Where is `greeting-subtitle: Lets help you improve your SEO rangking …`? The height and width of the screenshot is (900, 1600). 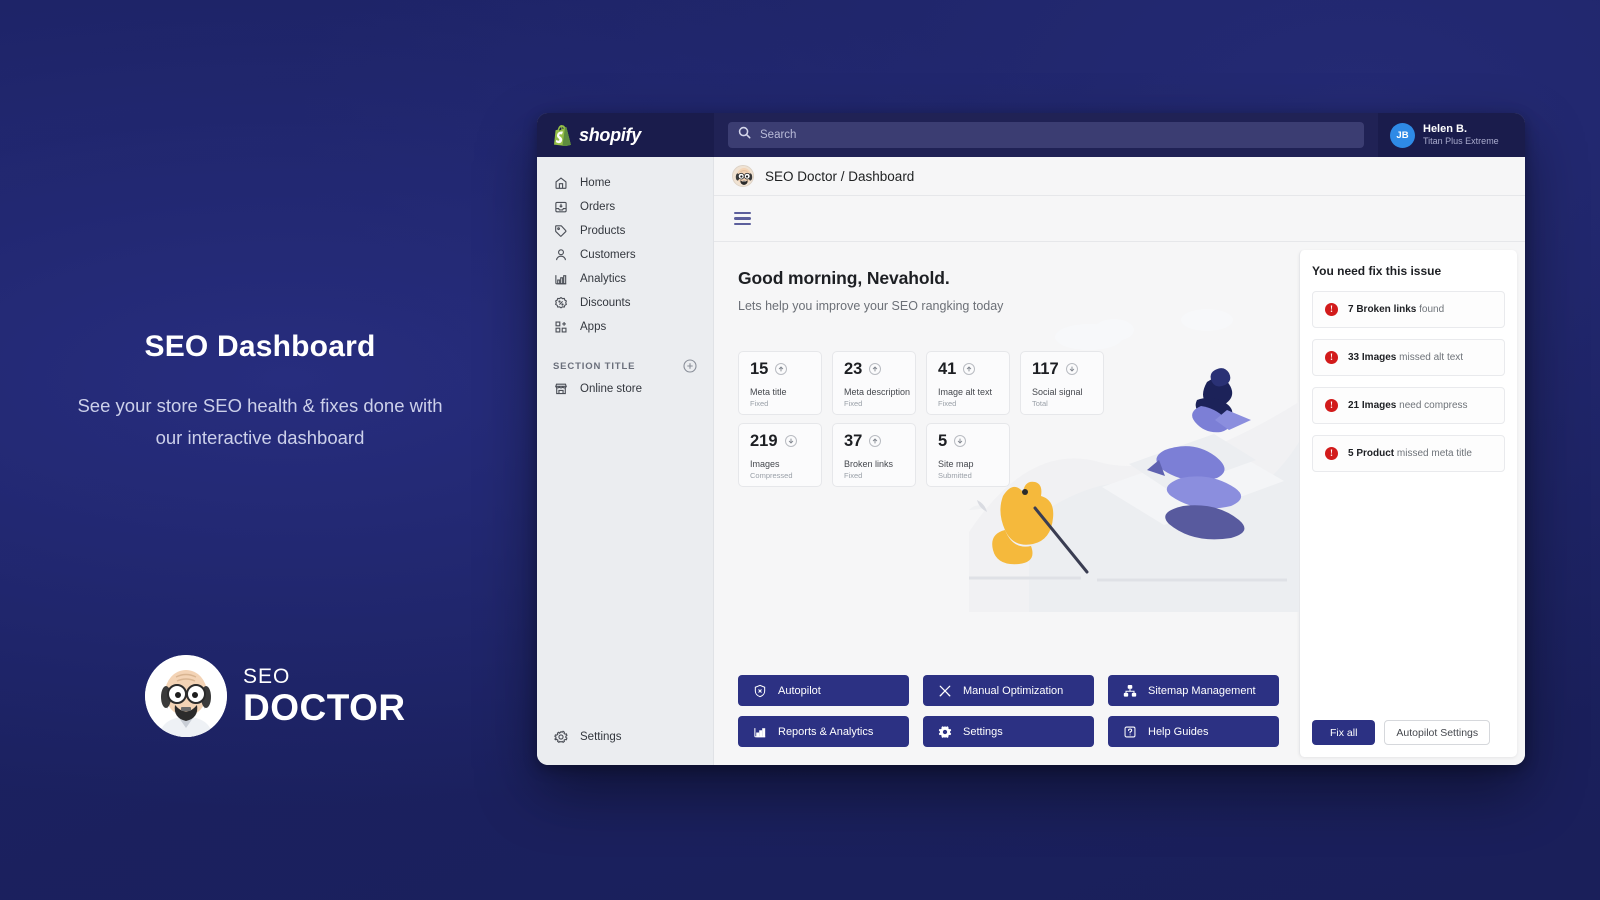
greeting-subtitle: Lets help you improve your SEO rangking … is located at coordinates (871, 306).